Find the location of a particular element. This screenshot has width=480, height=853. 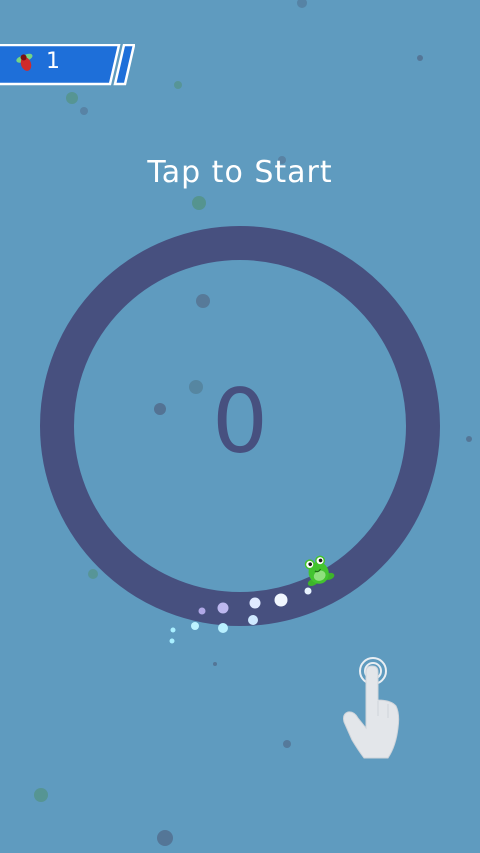

tap-hand-icon is located at coordinates (371, 708).